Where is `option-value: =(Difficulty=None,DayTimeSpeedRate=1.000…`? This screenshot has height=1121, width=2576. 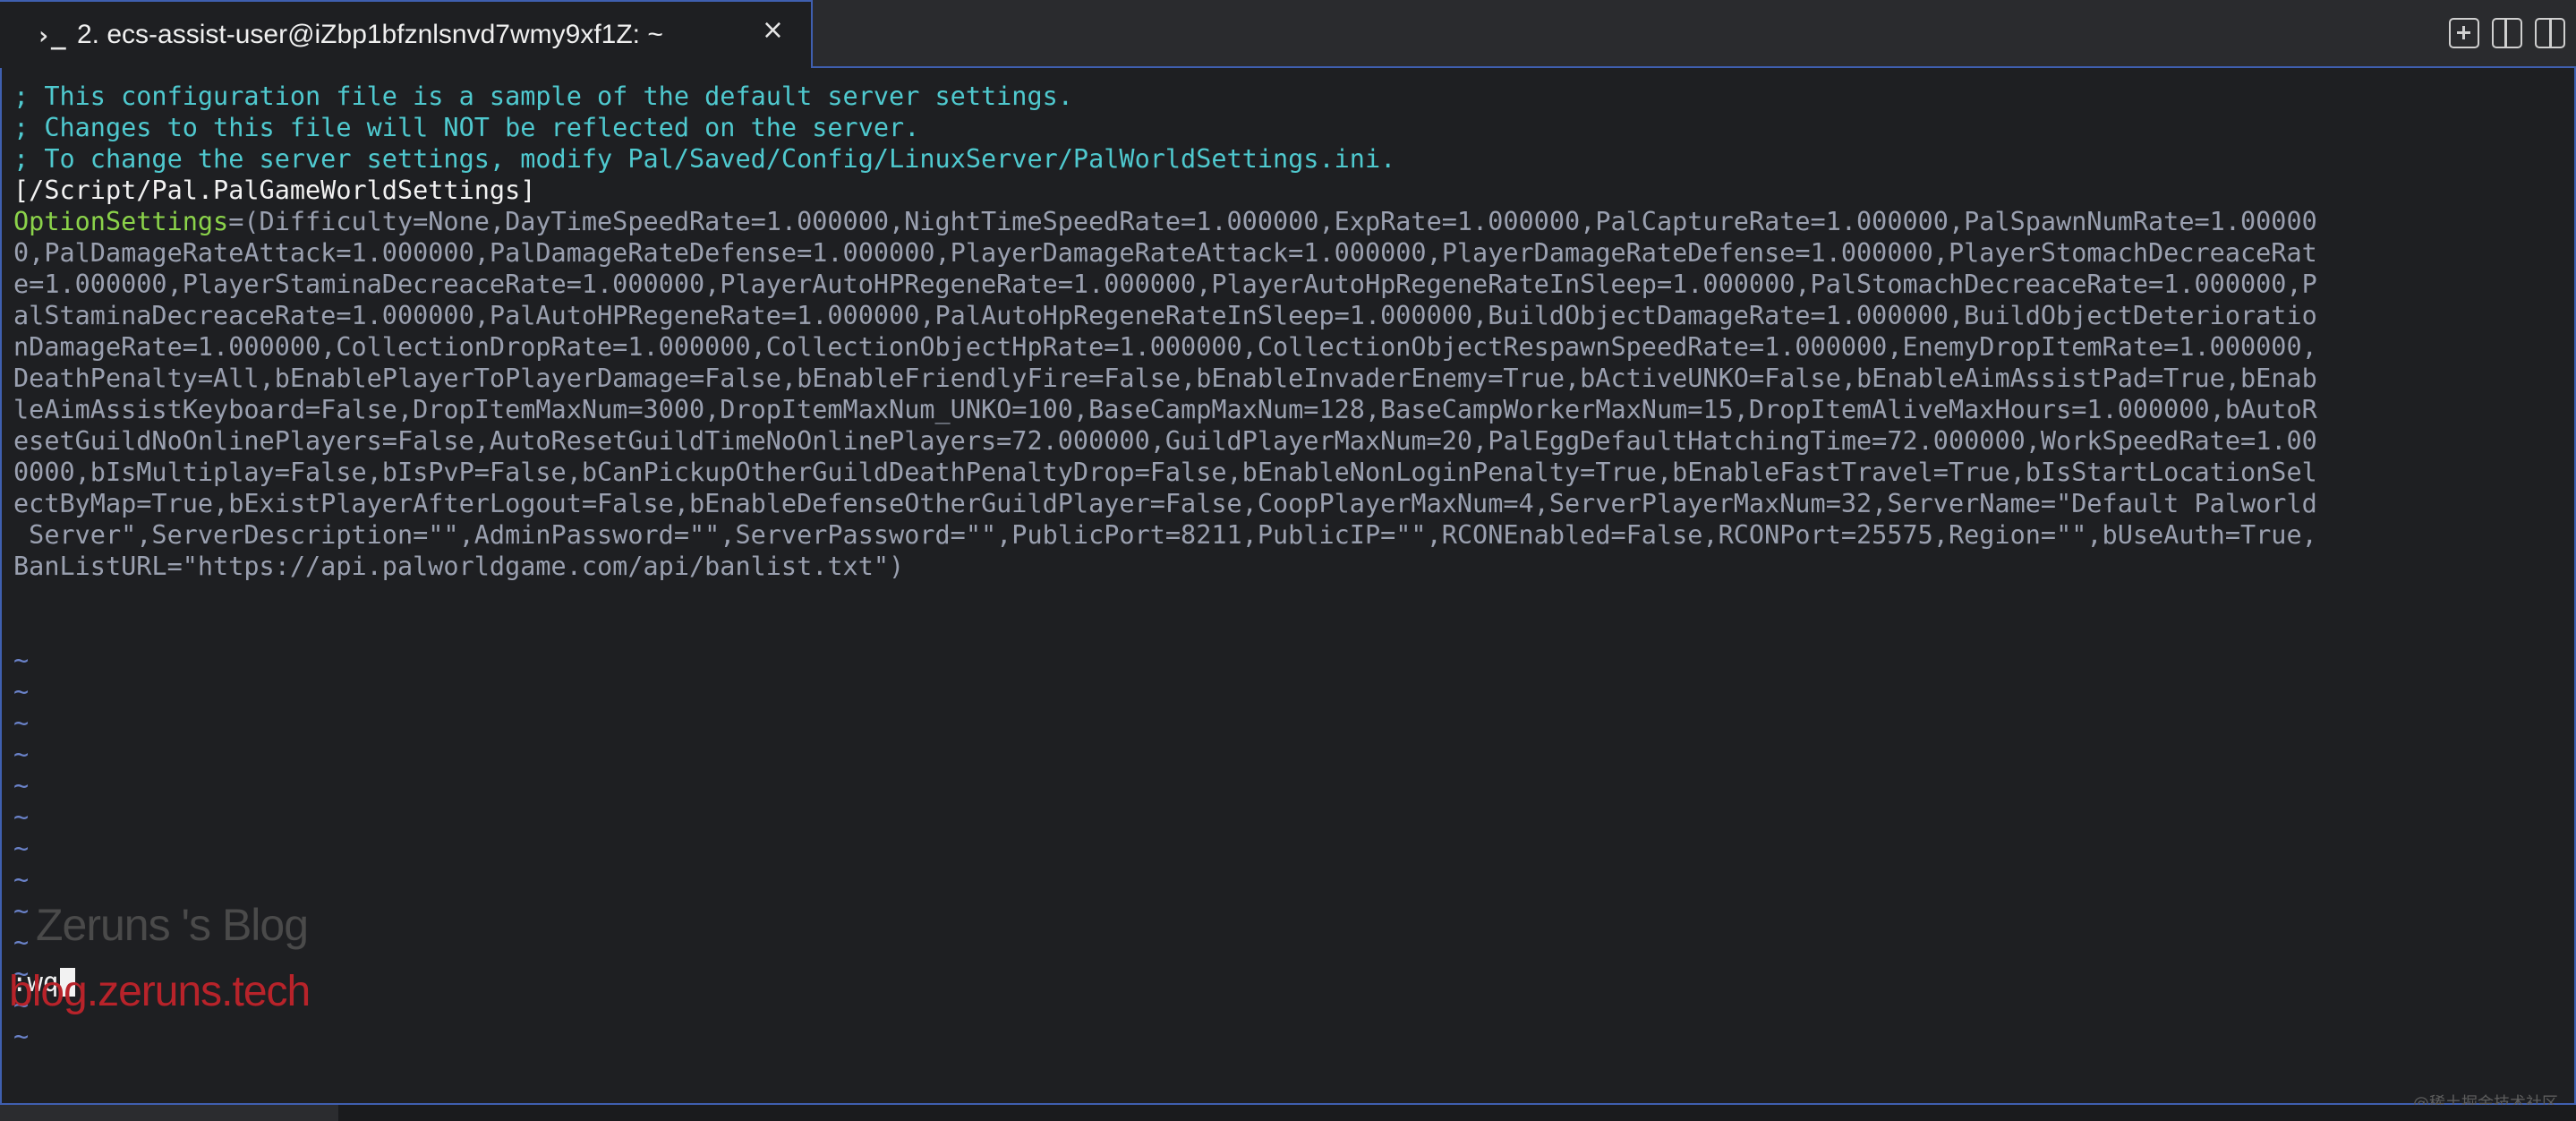 option-value: =(Difficulty=None,DayTimeSpeedRate=1.000… is located at coordinates (1272, 221).